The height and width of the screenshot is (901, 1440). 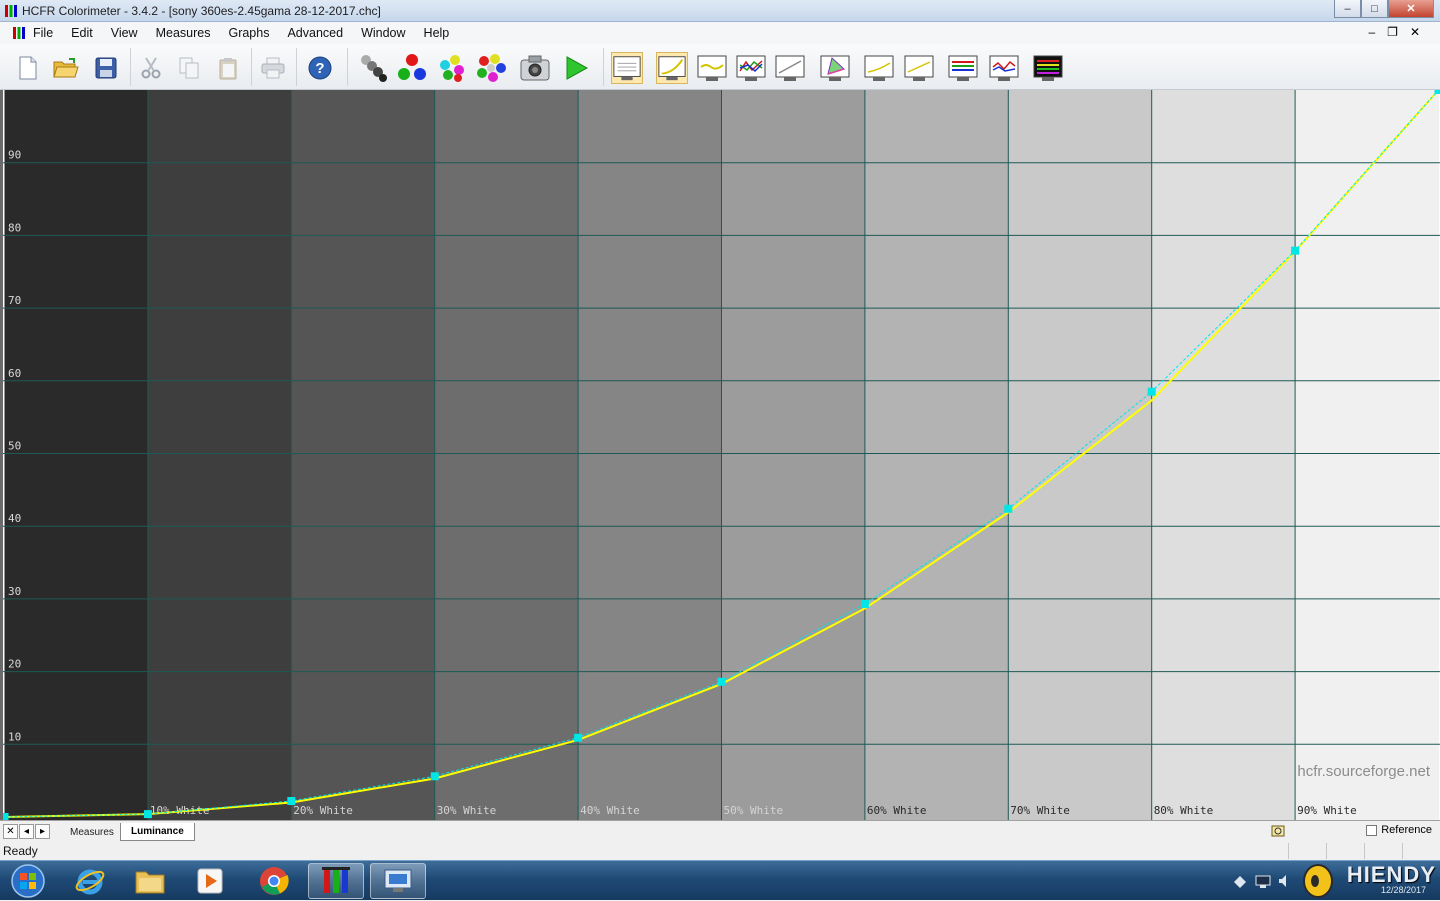 What do you see at coordinates (372, 68) in the screenshot?
I see `measure-grays-icon` at bounding box center [372, 68].